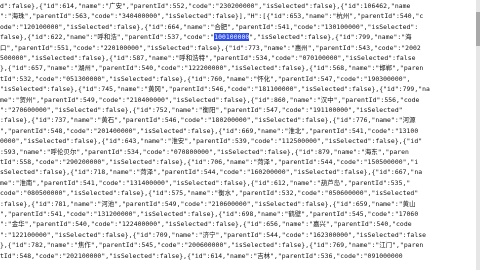 The image size is (480, 270). Describe the element at coordinates (478, 29) in the screenshot. I see `scrollbar-thumb` at that location.